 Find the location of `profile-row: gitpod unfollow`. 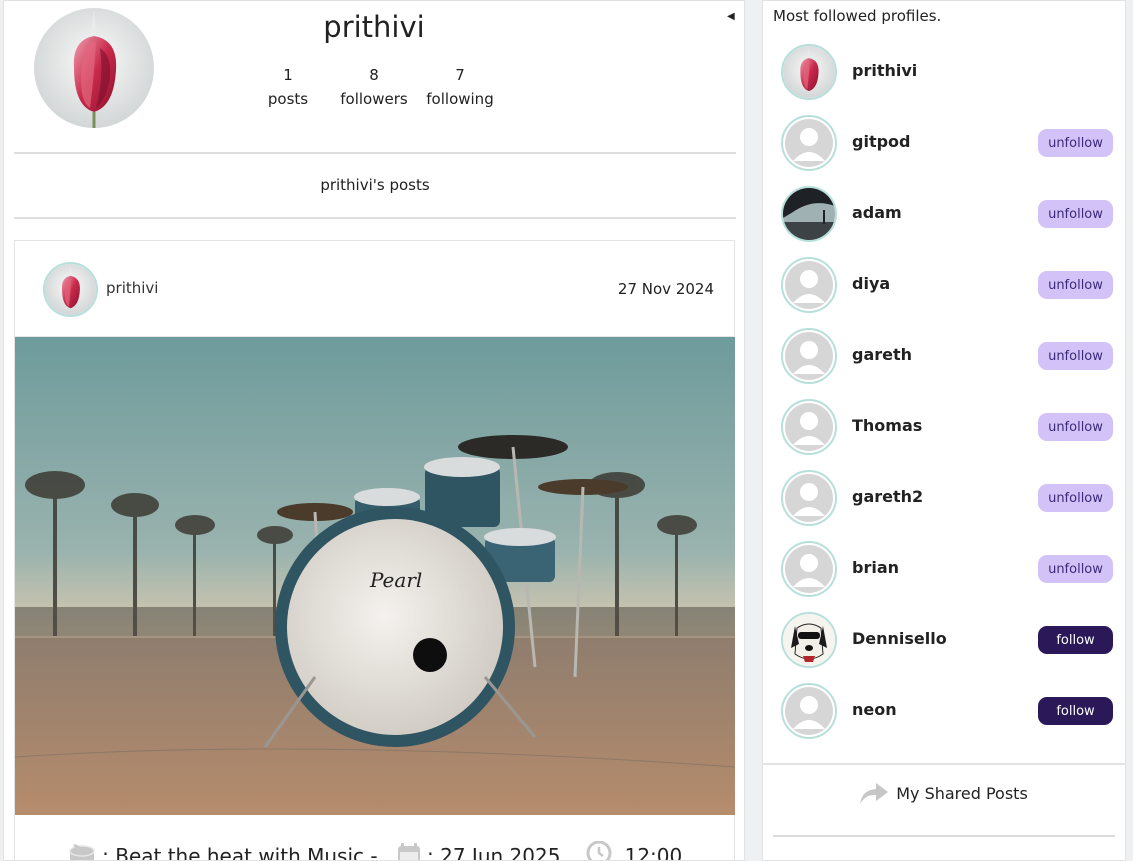

profile-row: gitpod unfollow is located at coordinates (944, 143).